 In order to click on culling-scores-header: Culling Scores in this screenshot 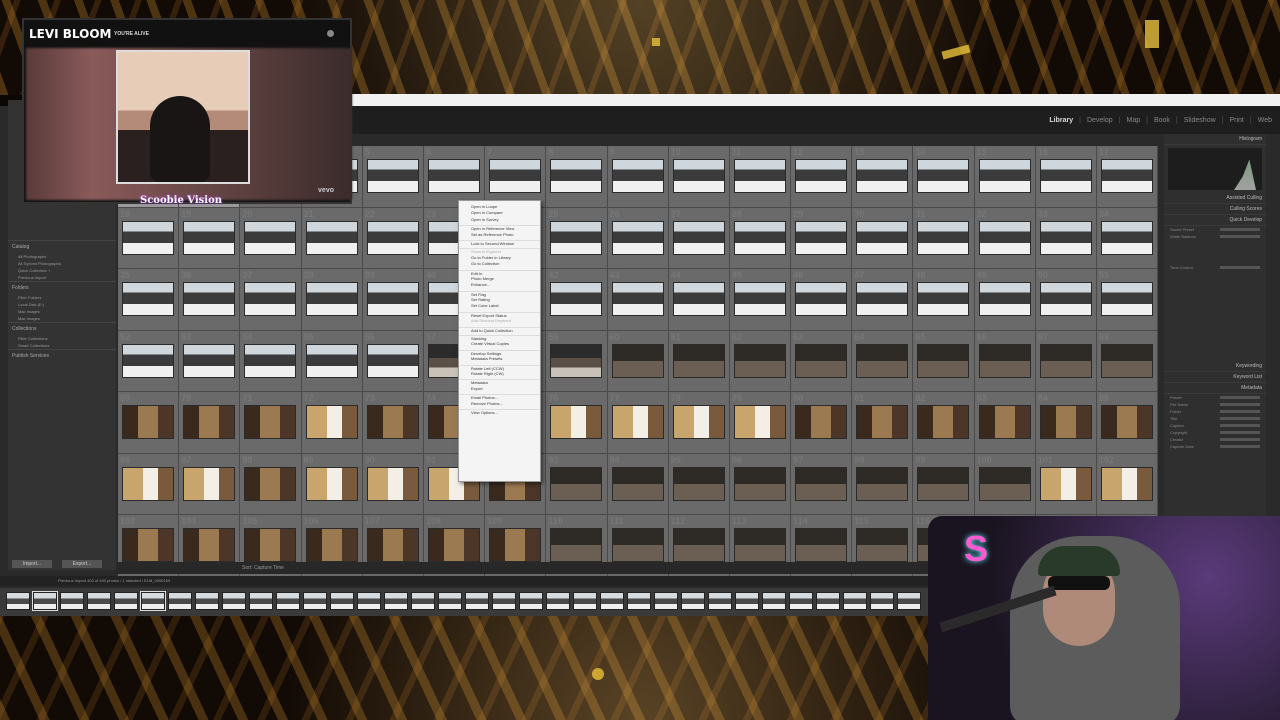, I will do `click(1215, 209)`.